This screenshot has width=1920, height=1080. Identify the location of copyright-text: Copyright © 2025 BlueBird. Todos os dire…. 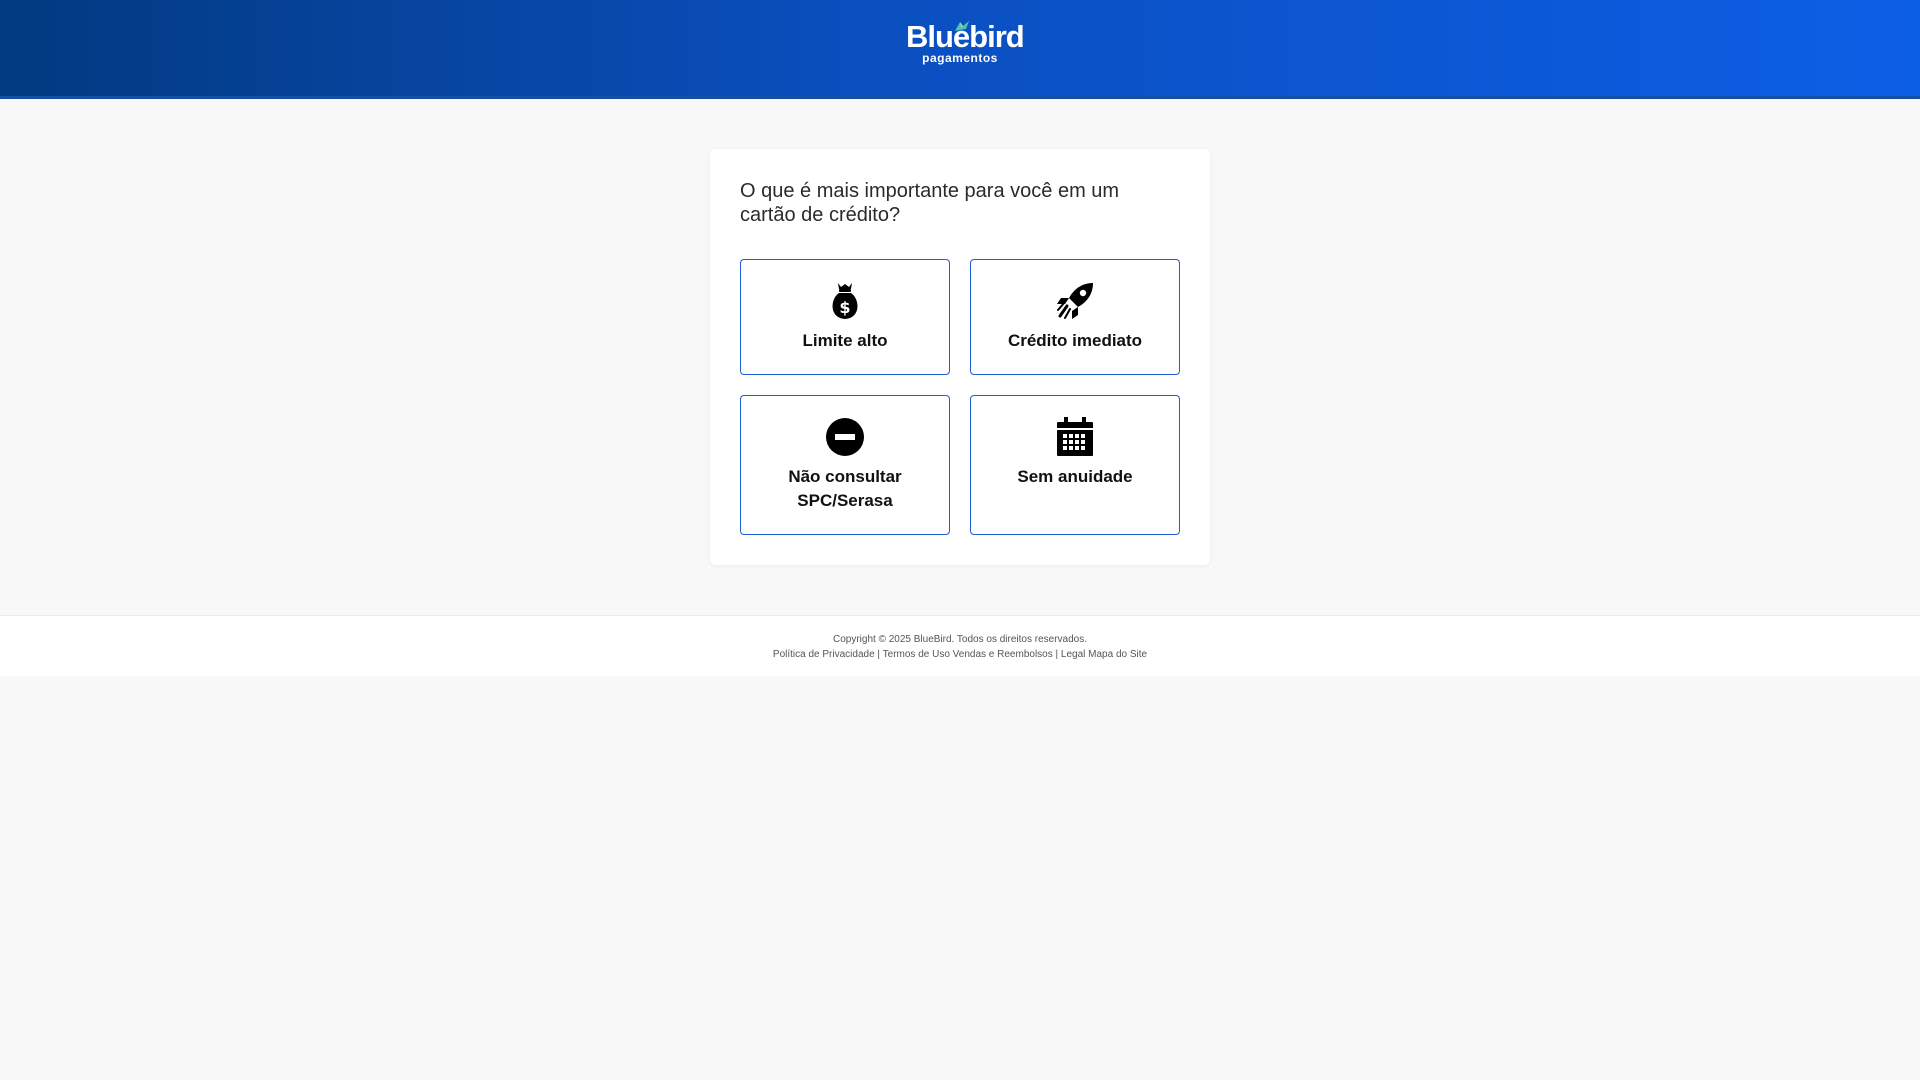
(960, 639).